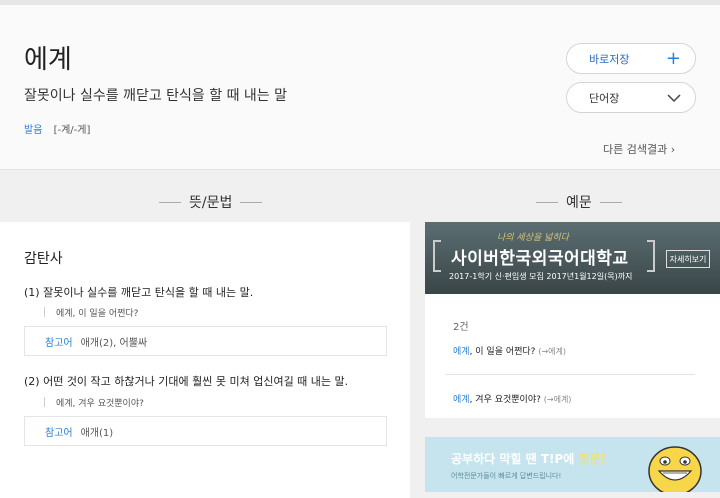 The height and width of the screenshot is (498, 720). I want to click on tip-ad-title: 공부하다 막힐 땐 T!P에 질문!, so click(528, 458).